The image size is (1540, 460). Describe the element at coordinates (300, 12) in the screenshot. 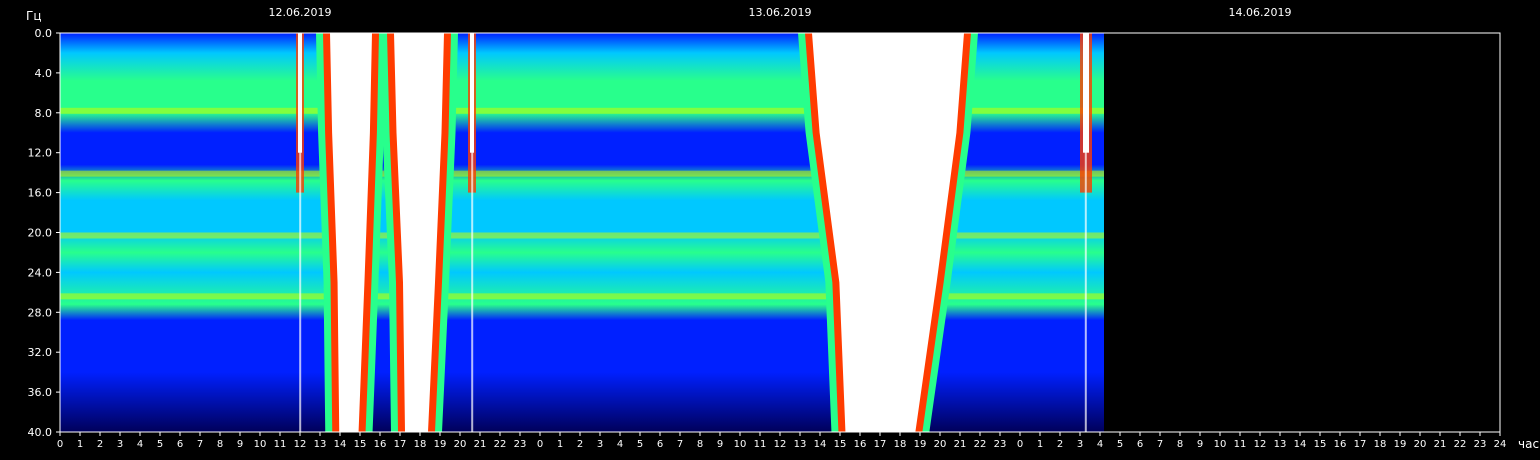

I see `date-label: 12.06.2019` at that location.